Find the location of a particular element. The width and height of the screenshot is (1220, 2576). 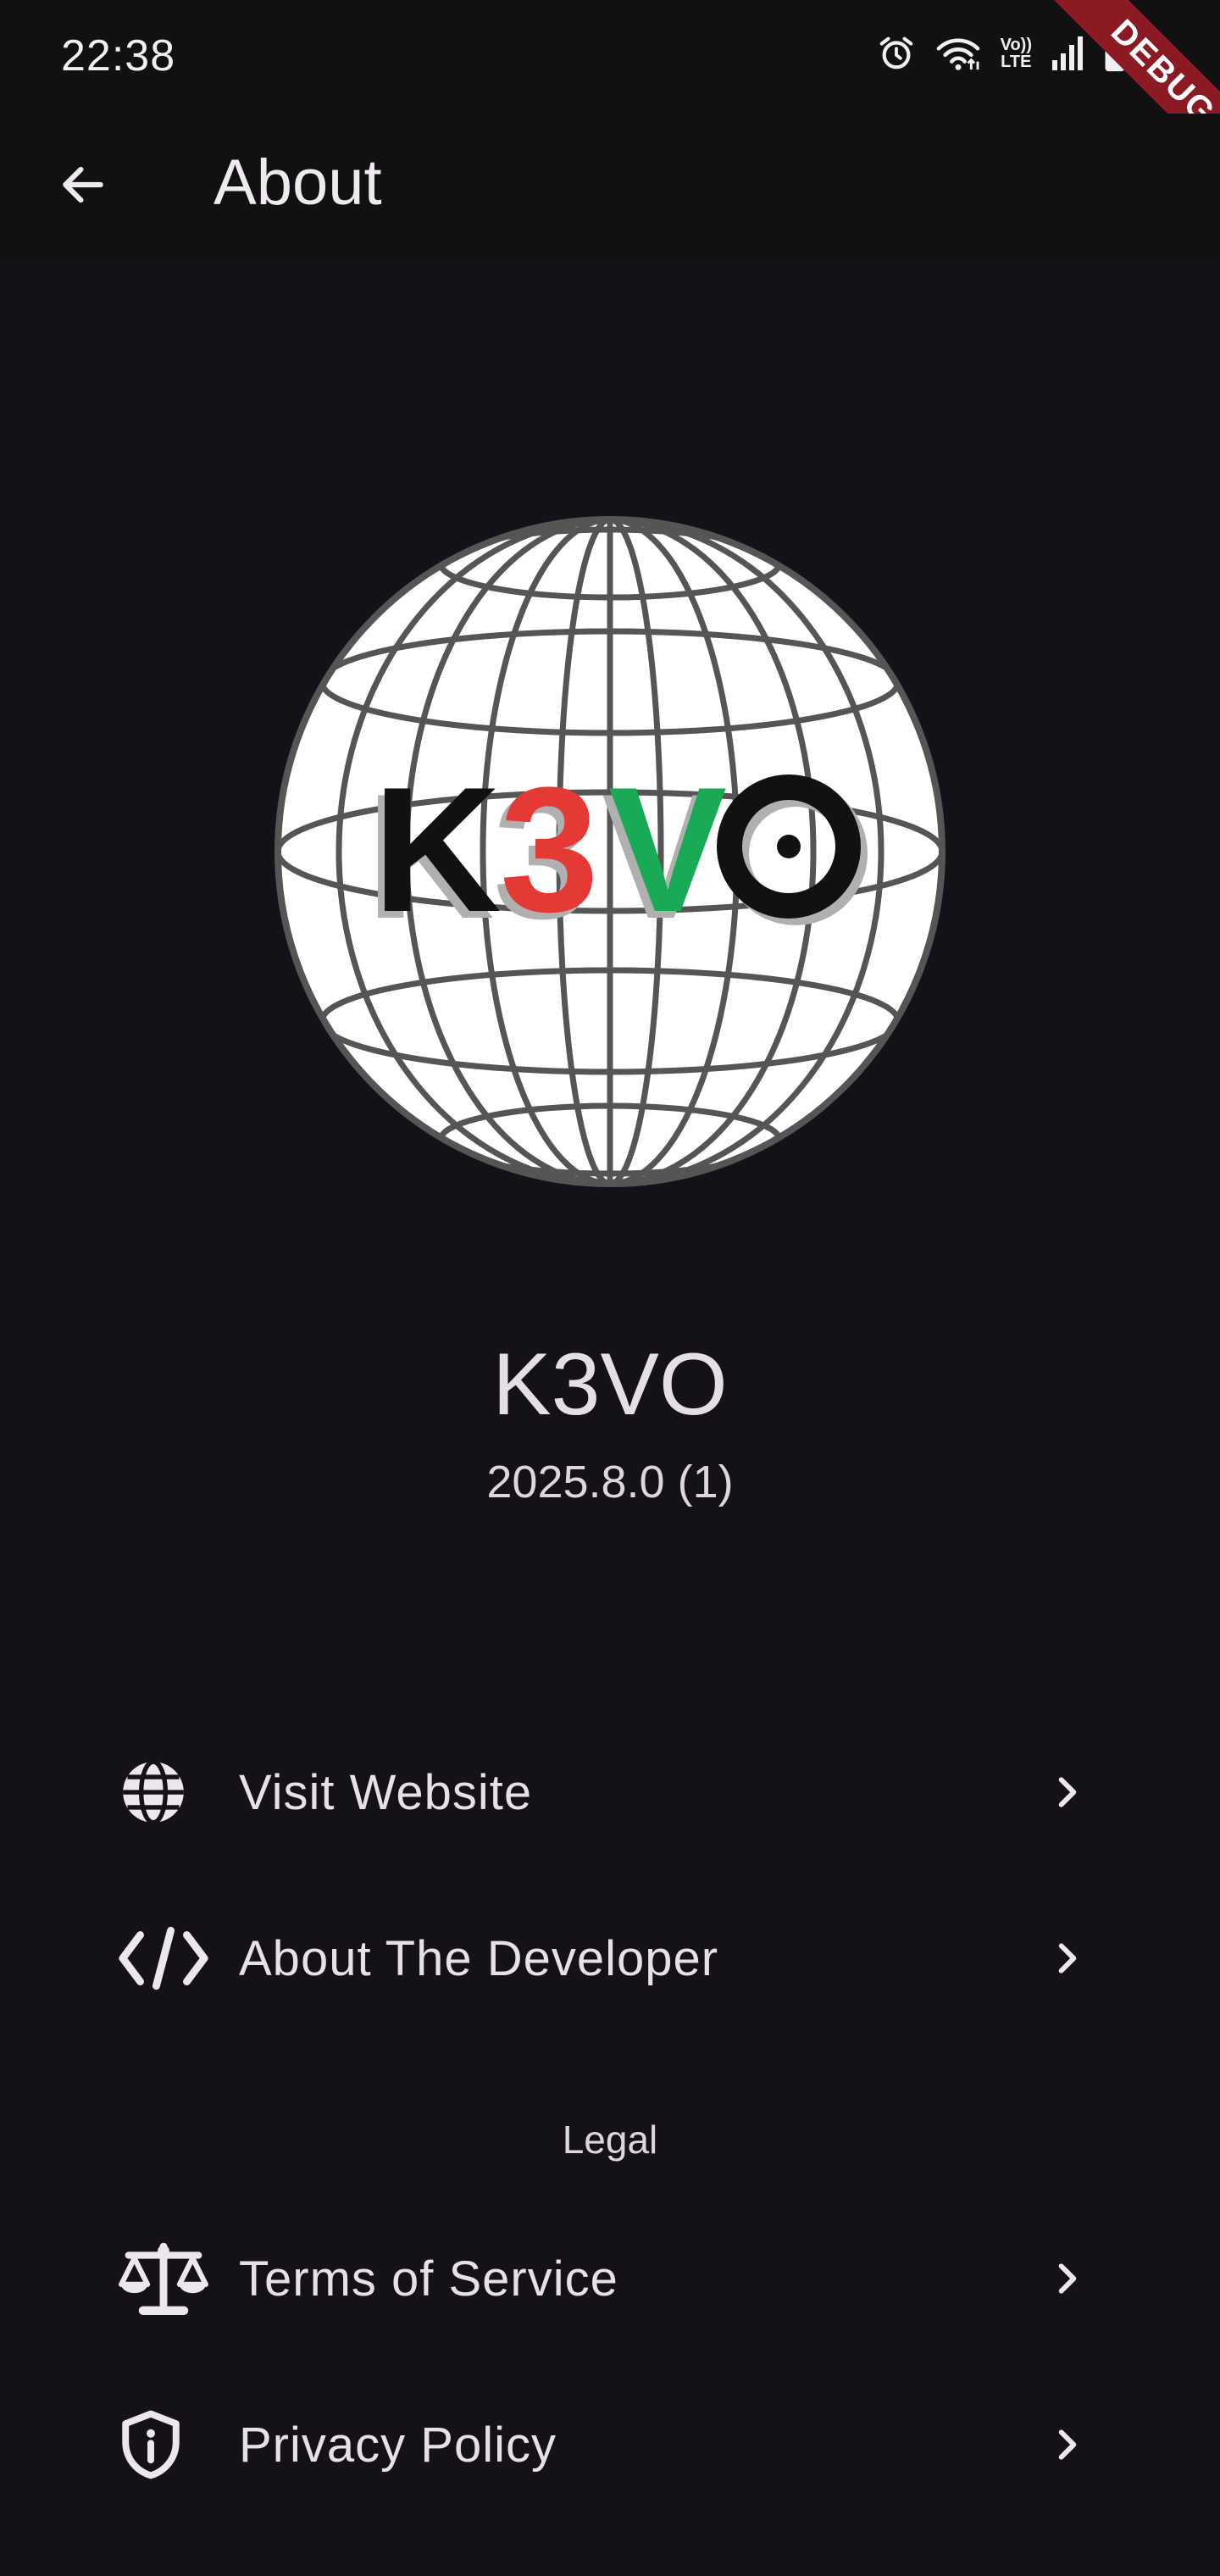

logo-letter-v: V is located at coordinates (667, 849).